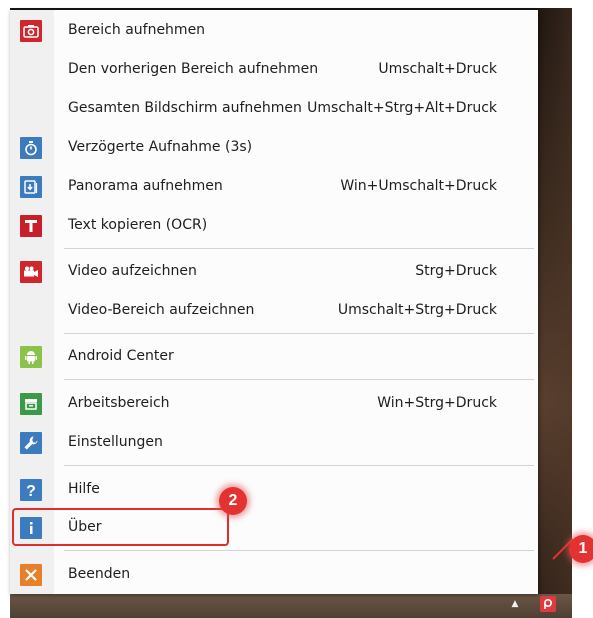  I want to click on menu-item-label: Panorama aufnehmen, so click(145, 186).